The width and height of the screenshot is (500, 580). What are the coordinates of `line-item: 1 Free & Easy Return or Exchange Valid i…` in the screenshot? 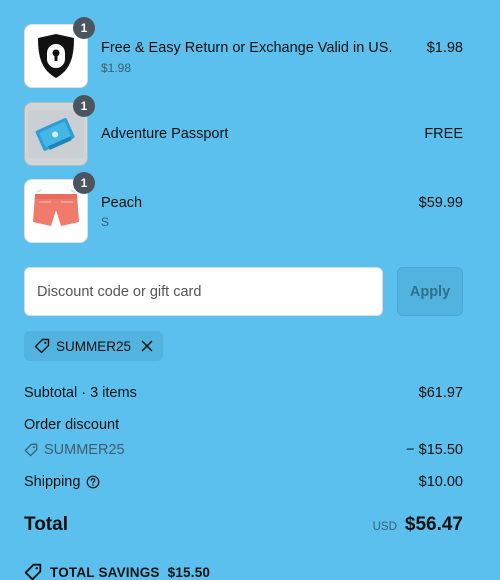 It's located at (243, 52).